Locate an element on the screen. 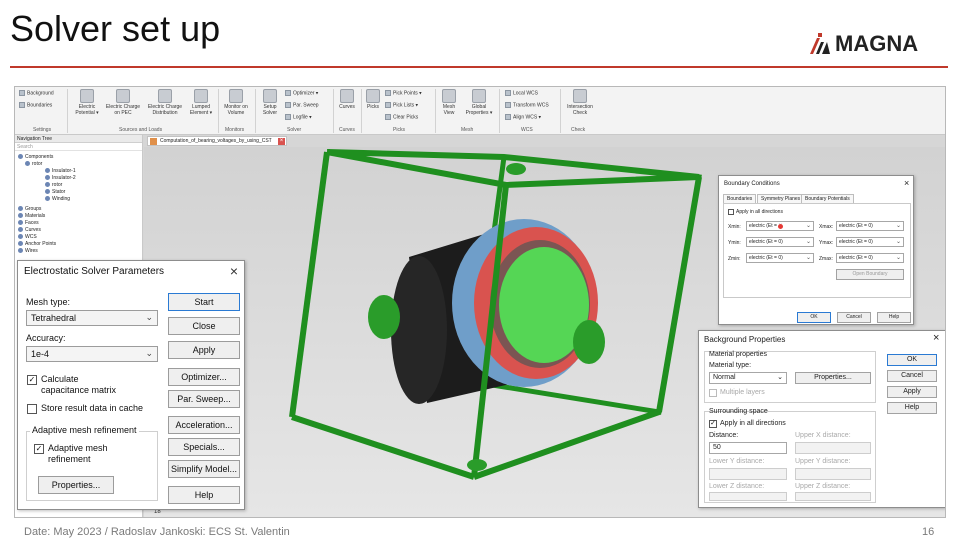  tree-item-insulator-2: Insulator-2 is located at coordinates (60, 178).